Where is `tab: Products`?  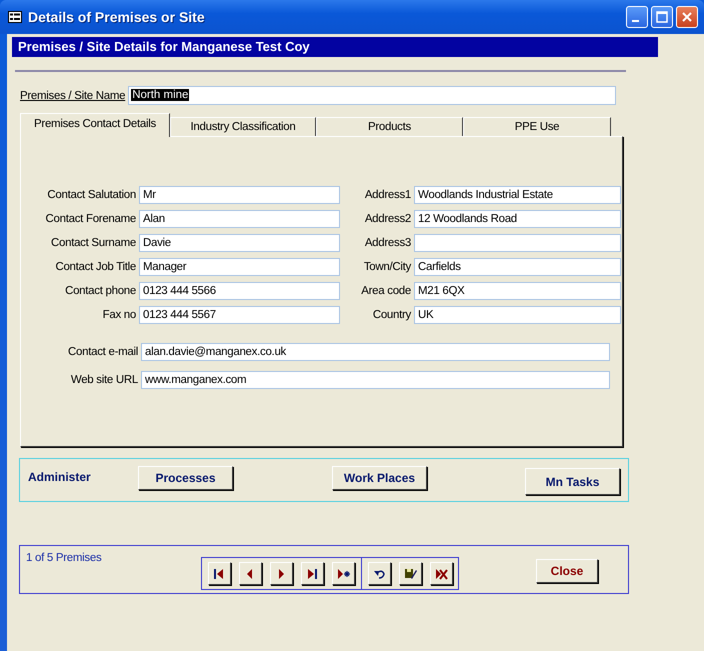 tab: Products is located at coordinates (389, 127).